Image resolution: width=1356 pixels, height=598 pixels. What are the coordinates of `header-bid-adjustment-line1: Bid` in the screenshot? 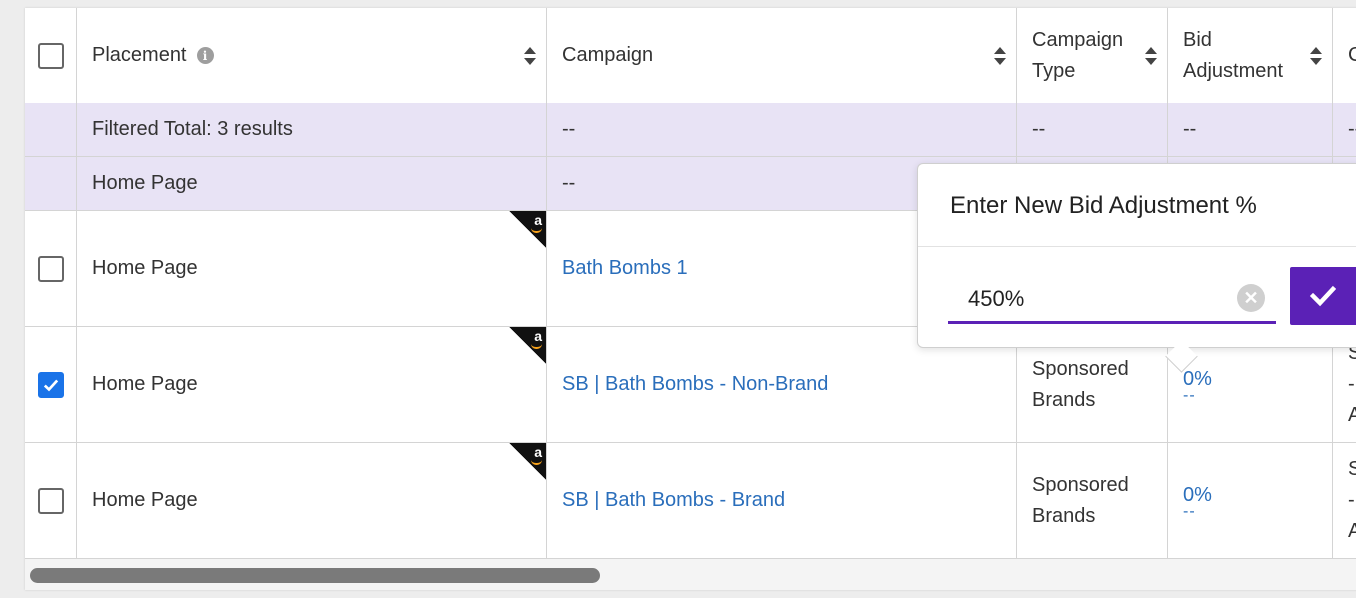 It's located at (1197, 39).